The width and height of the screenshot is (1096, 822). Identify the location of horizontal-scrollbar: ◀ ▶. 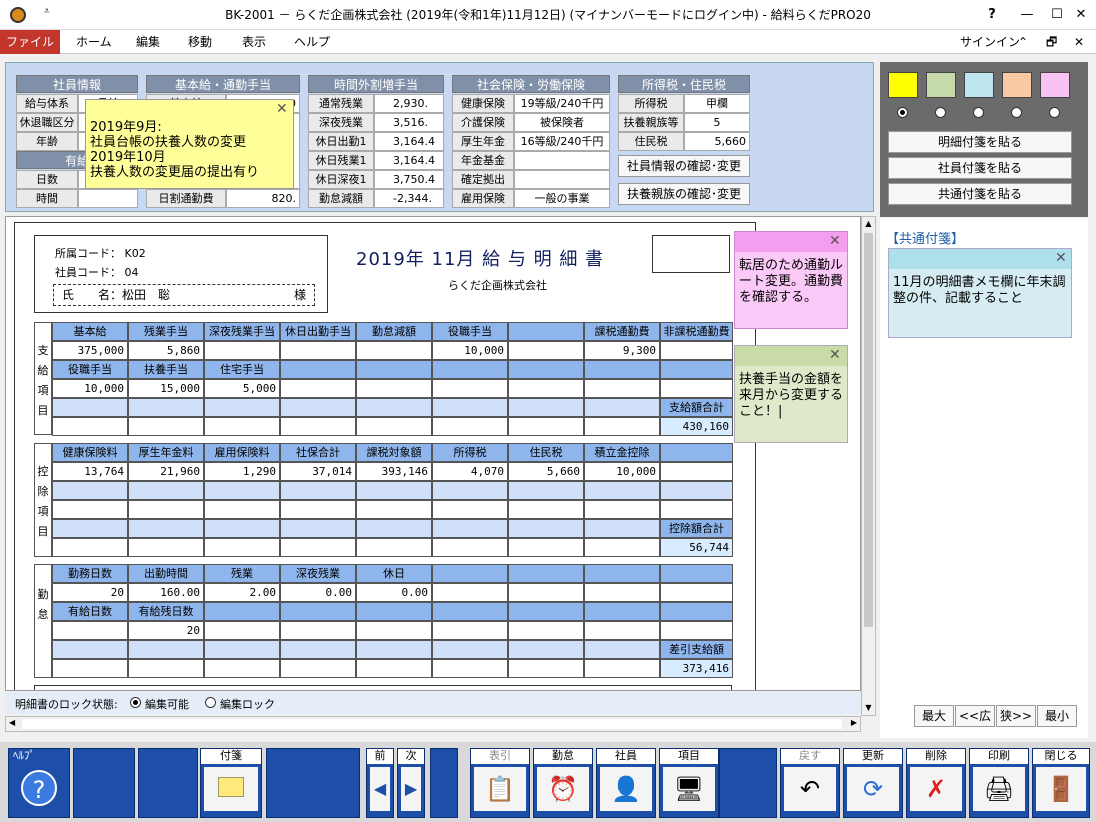
(433, 724).